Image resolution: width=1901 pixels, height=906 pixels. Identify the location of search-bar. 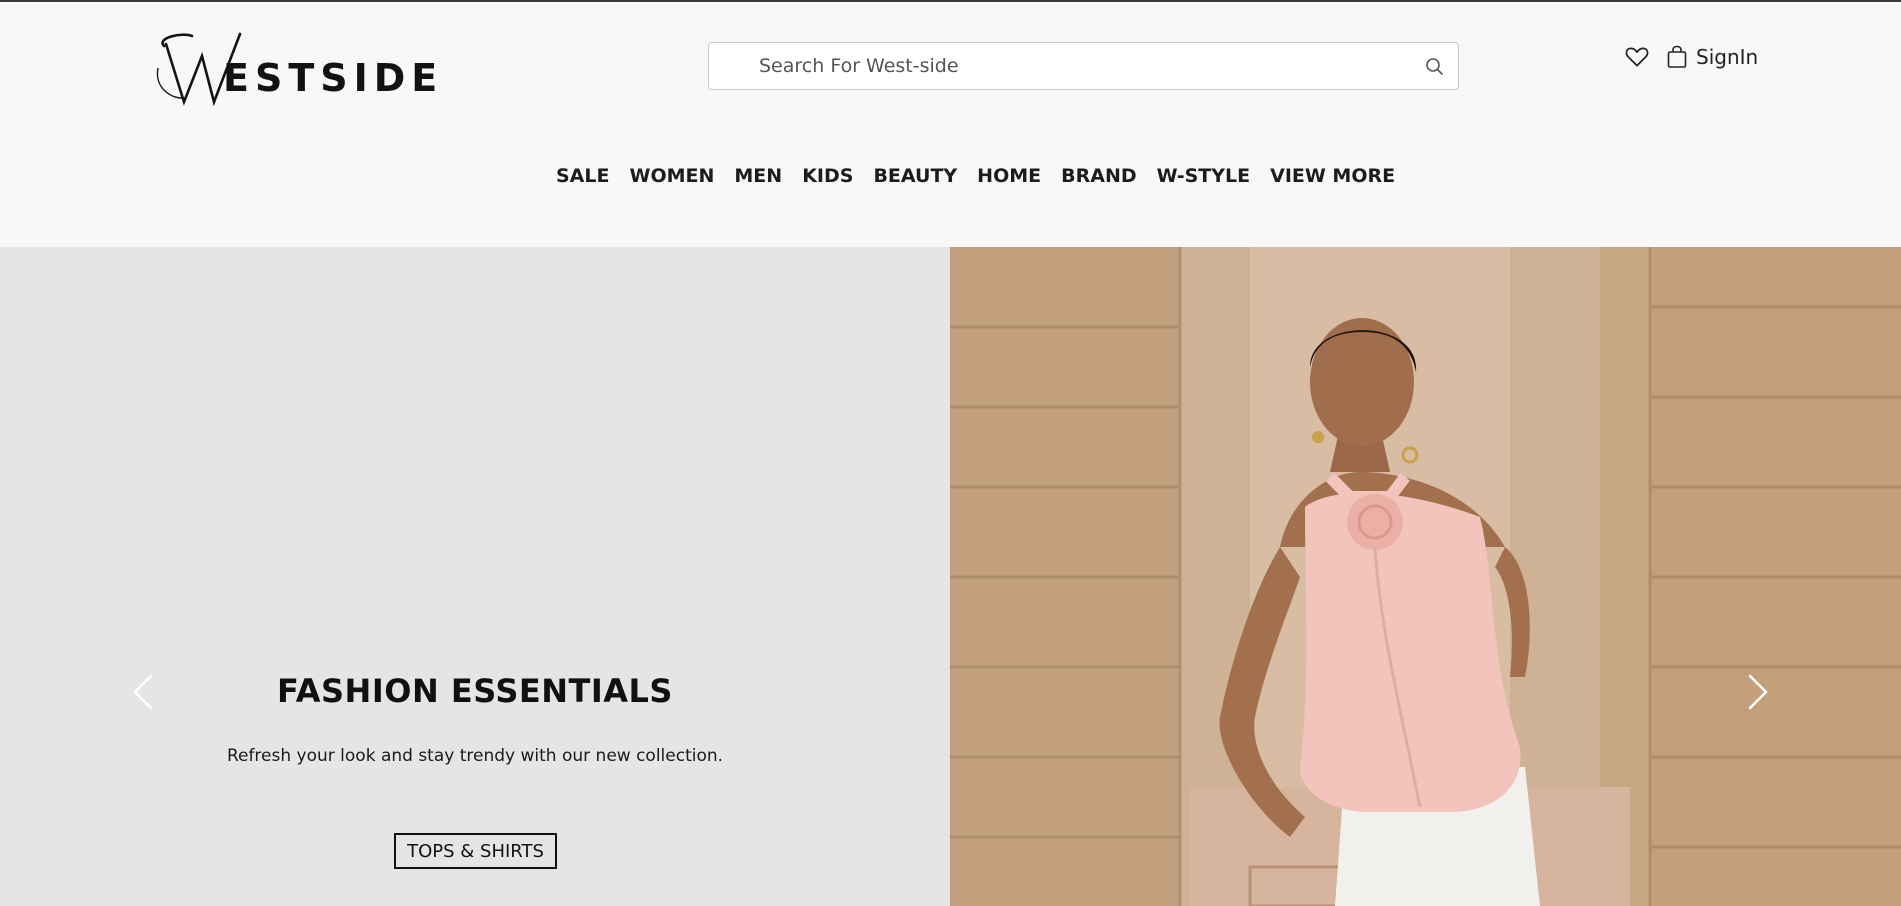
(1083, 66).